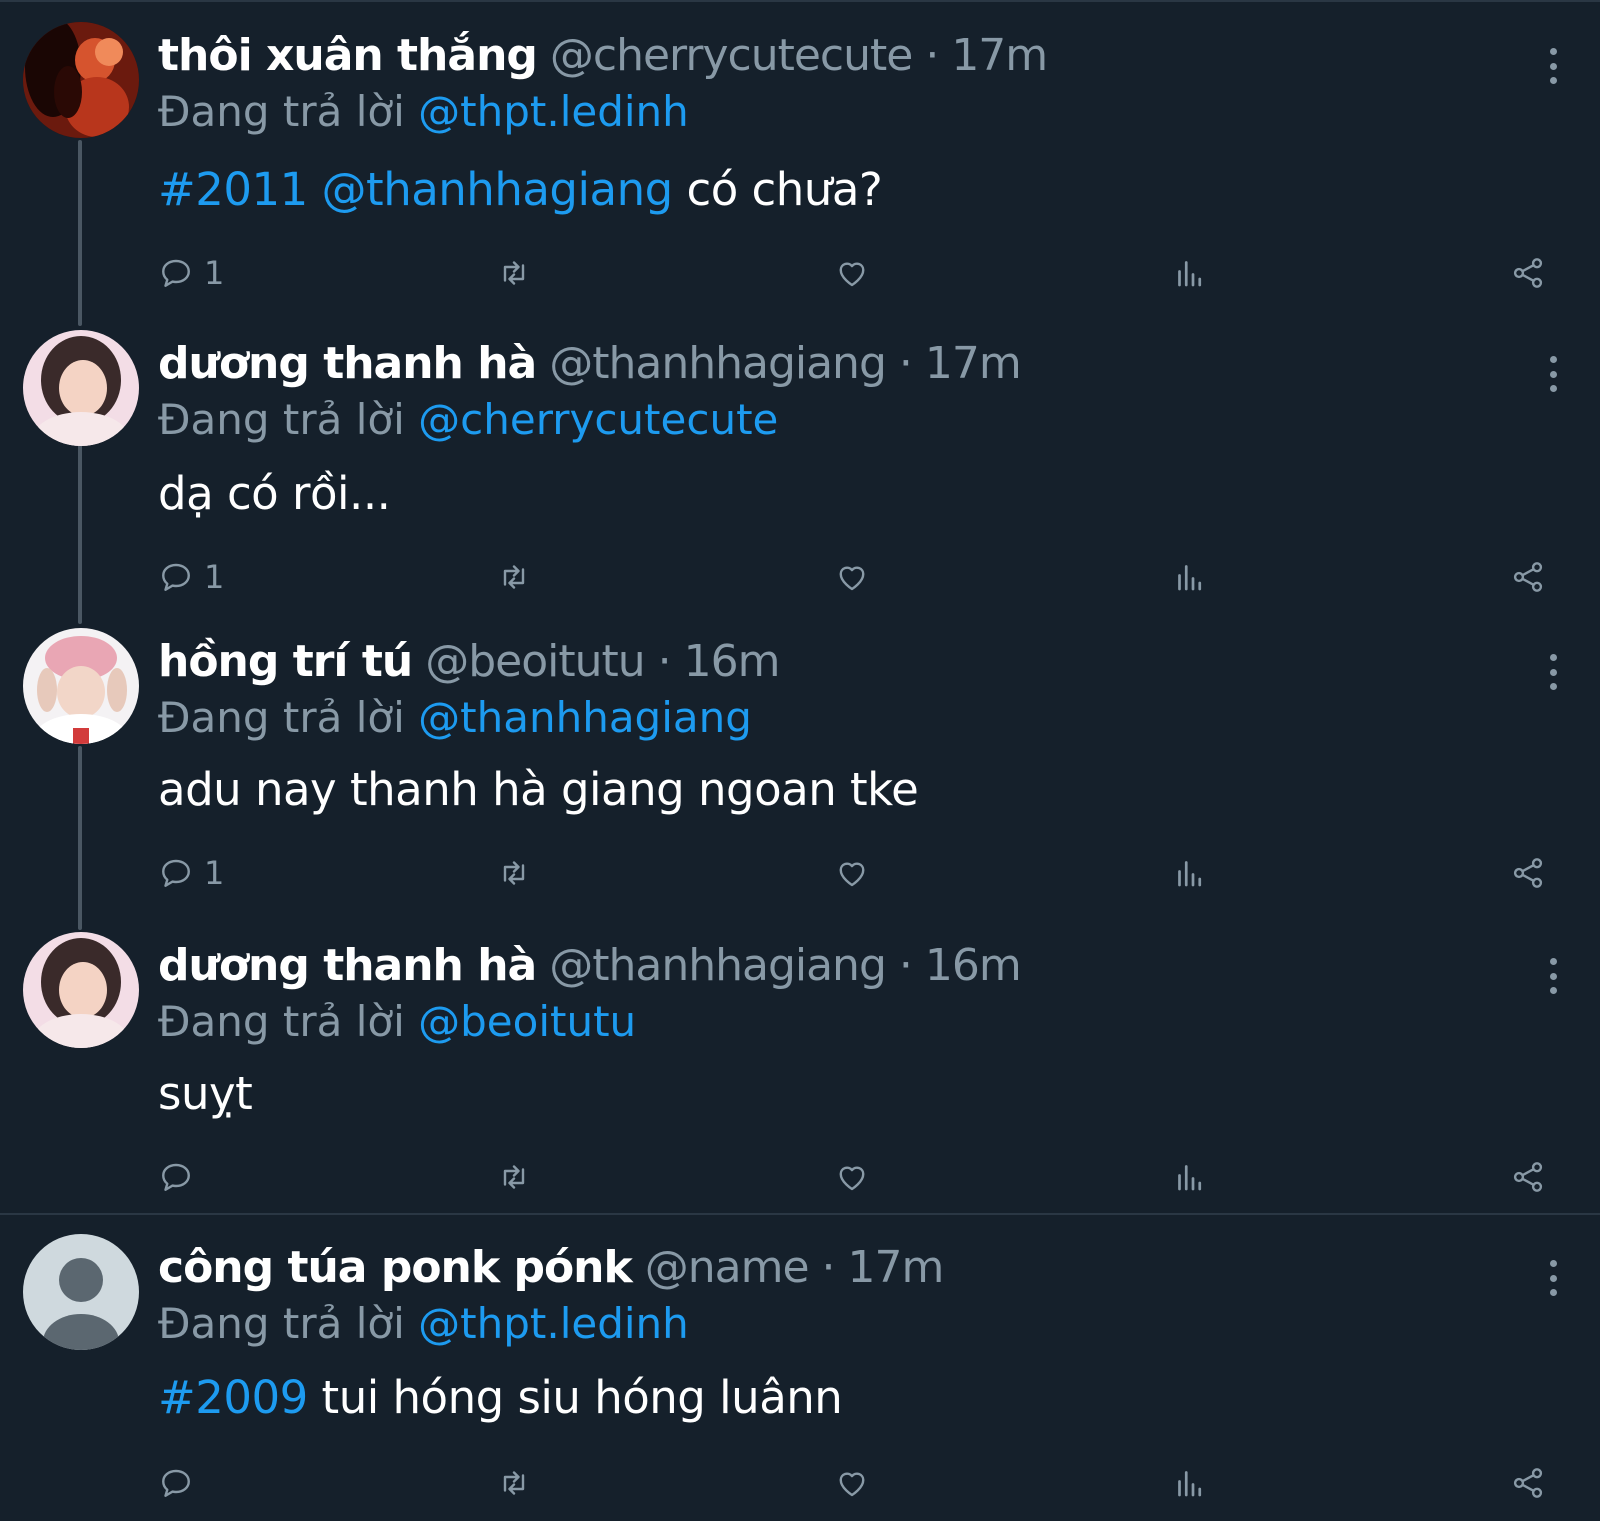  Describe the element at coordinates (800, 1) in the screenshot. I see `top-divider` at that location.